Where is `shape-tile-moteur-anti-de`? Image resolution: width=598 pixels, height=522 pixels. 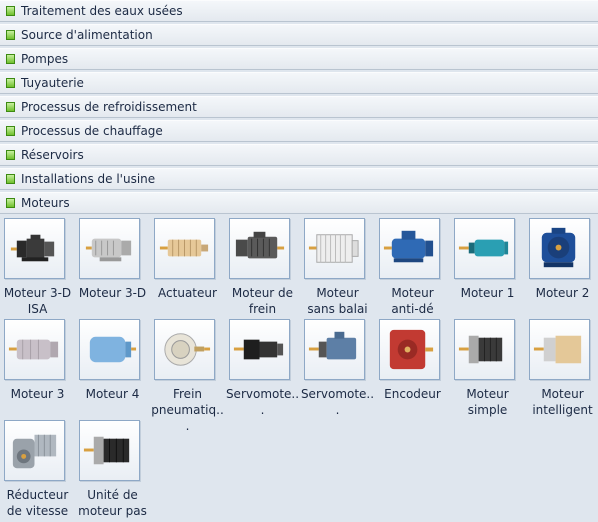
shape-tile-moteur-anti-de is located at coordinates (409, 248).